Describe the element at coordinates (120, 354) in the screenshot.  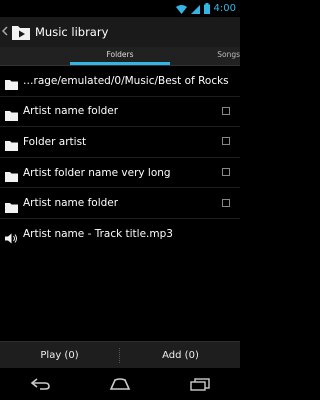
I see `bottom-button-bar: Play (0) Add (0)` at that location.